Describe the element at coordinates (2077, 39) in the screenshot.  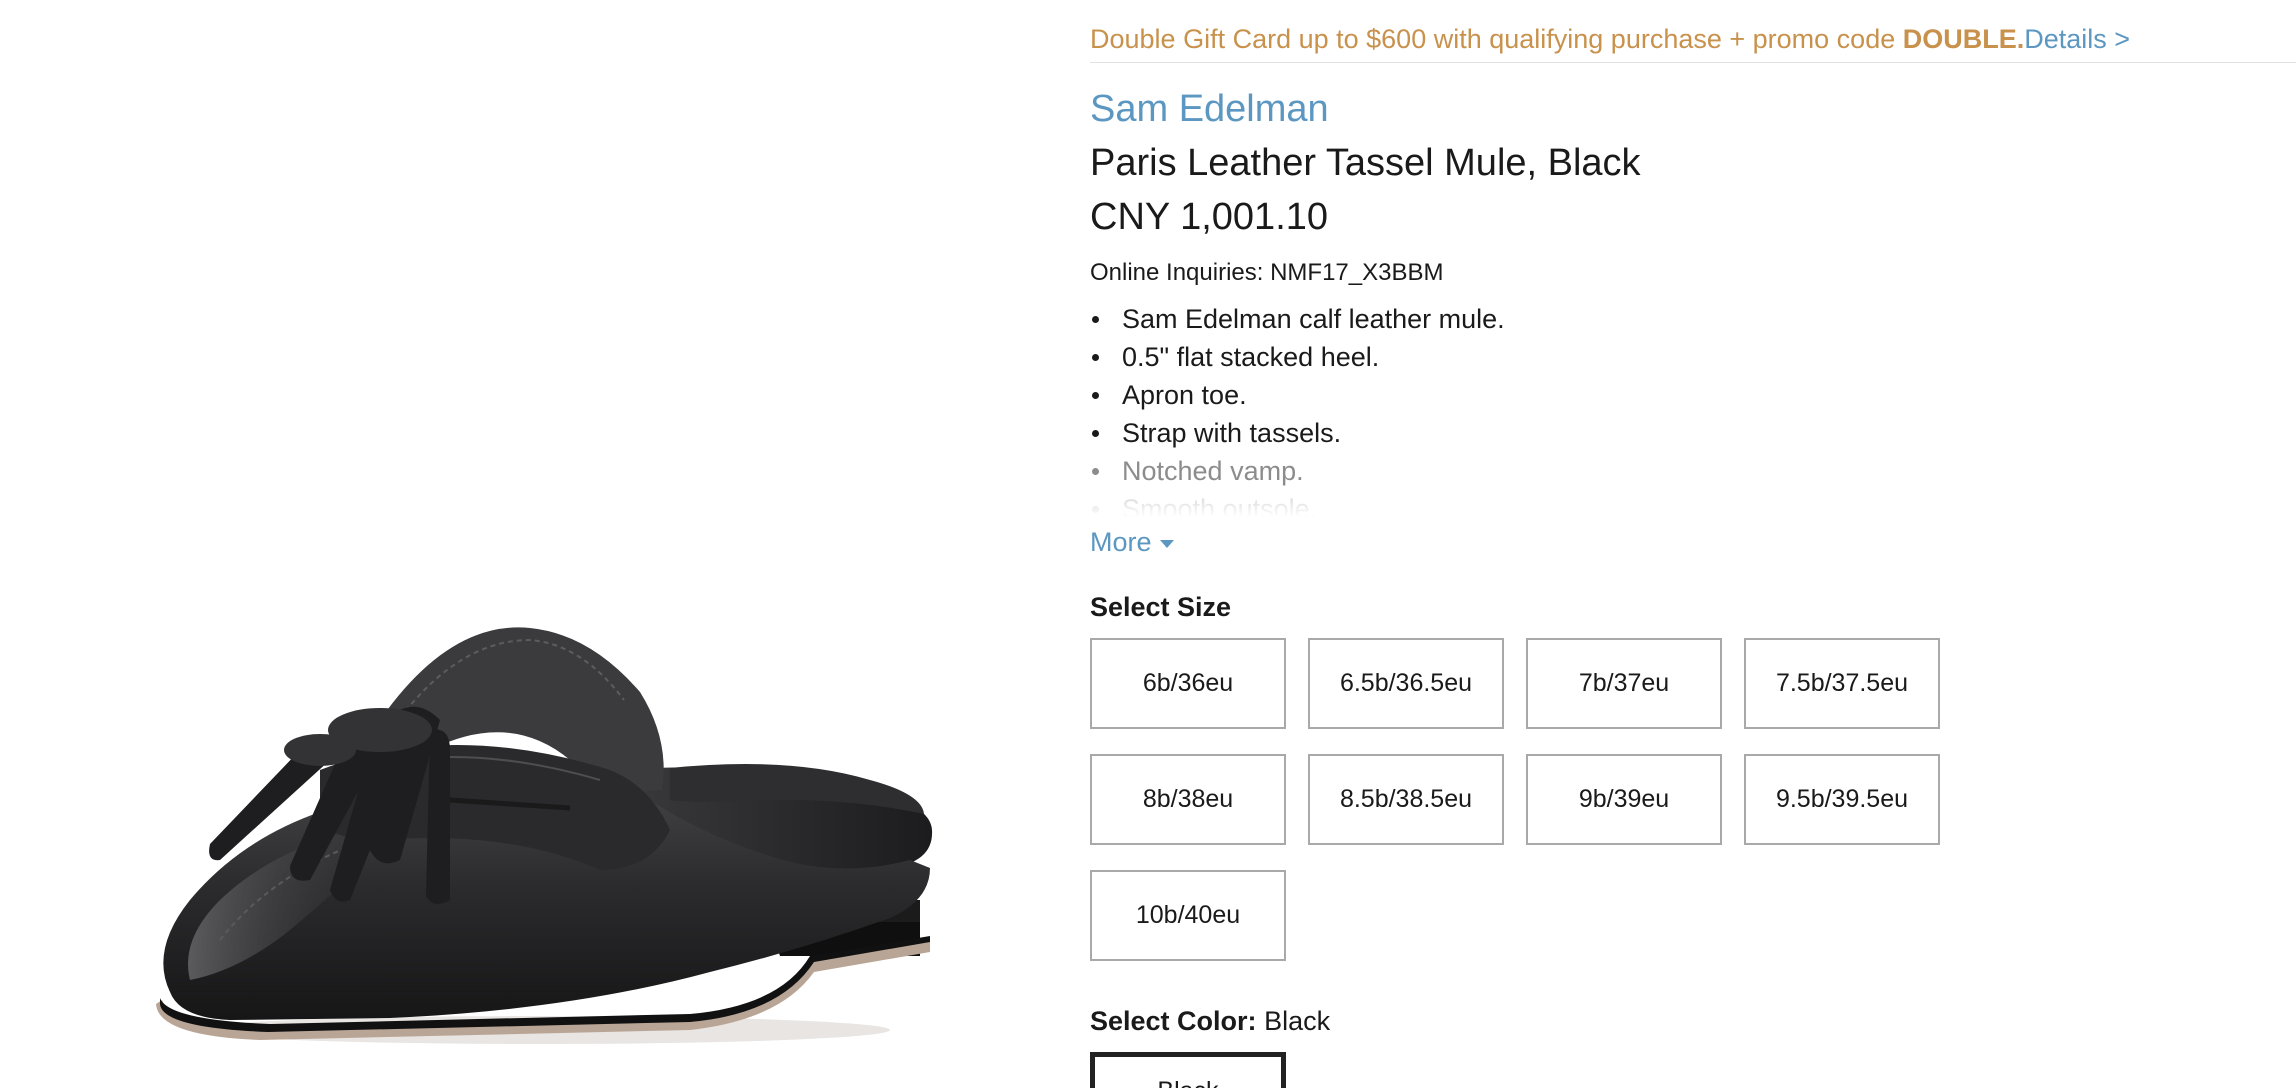
I see `promo-details-link: Details >` at that location.